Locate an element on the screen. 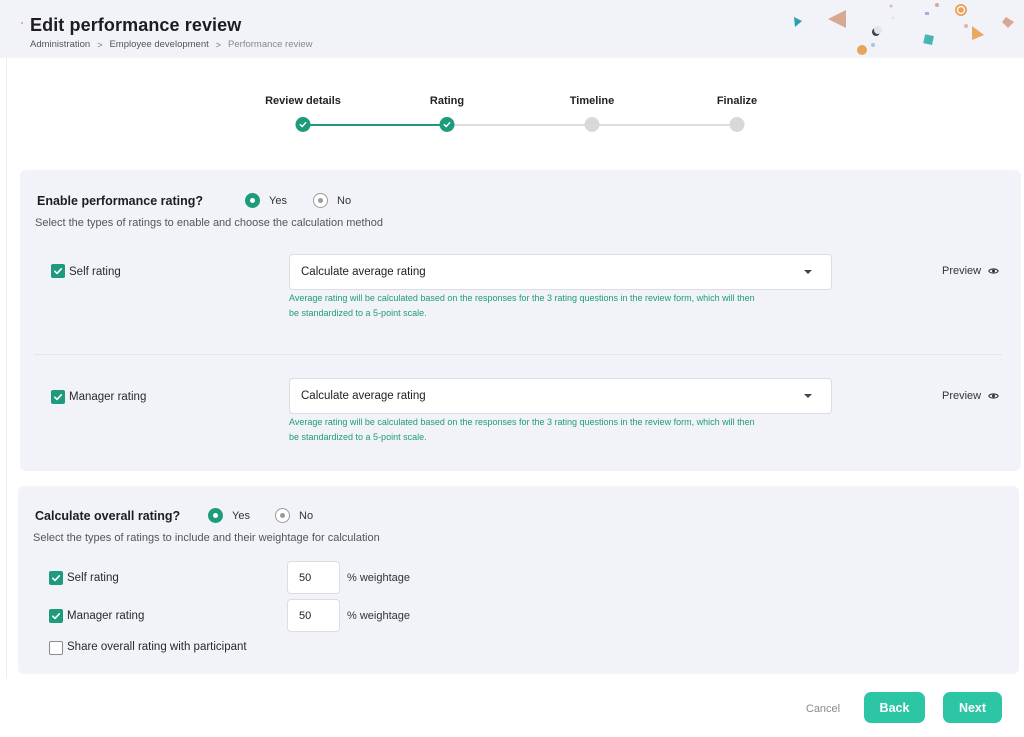 This screenshot has width=1024, height=737. enable-rating-yes-radio is located at coordinates (252, 200).